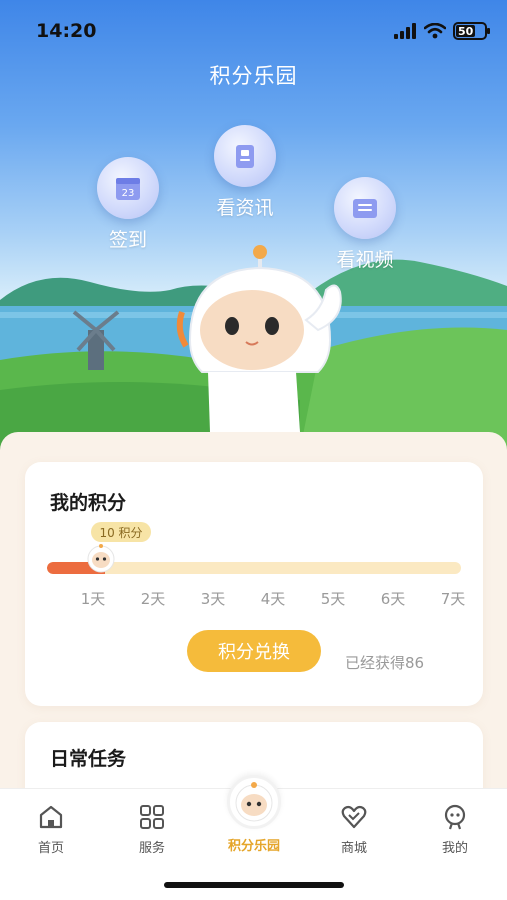 This screenshot has height=900, width=507. Describe the element at coordinates (354, 829) in the screenshot. I see `tab-mall: 商城` at that location.